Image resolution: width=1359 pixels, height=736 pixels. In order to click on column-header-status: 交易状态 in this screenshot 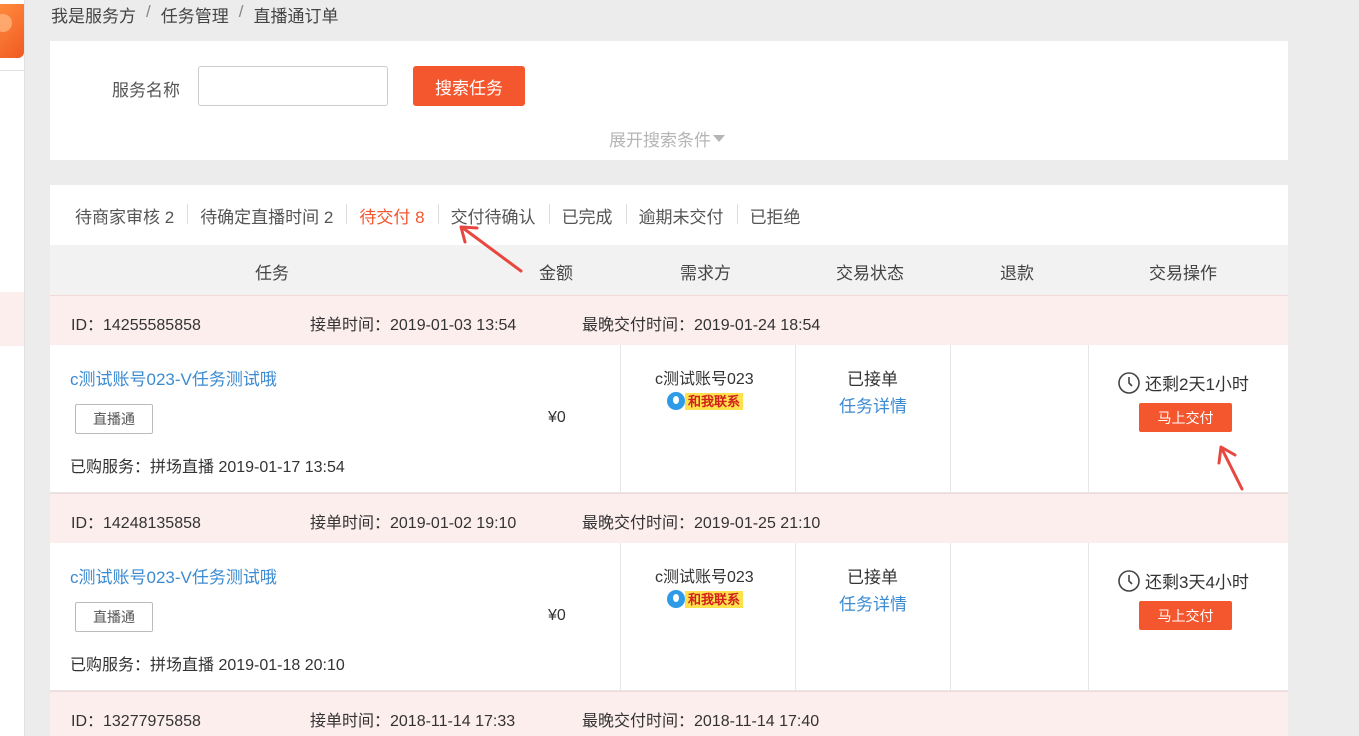, I will do `click(870, 273)`.